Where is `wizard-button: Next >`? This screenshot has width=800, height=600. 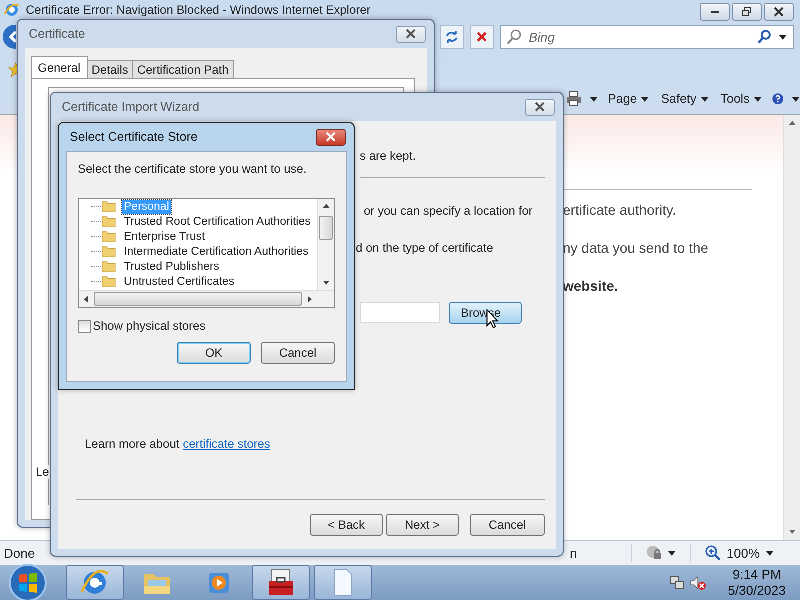 wizard-button: Next > is located at coordinates (422, 525).